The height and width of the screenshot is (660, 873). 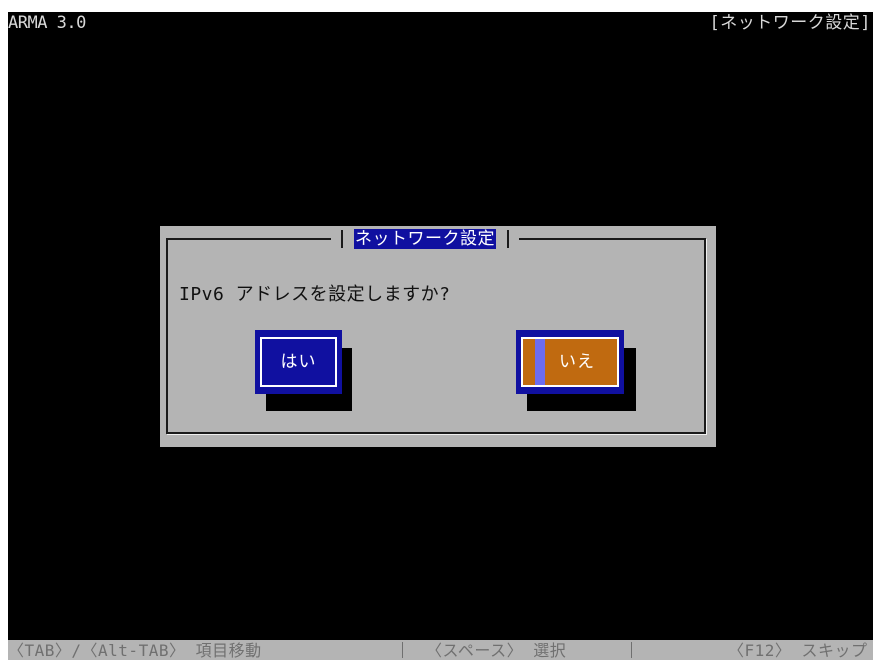 I want to click on top-bar: ARMA 3.0 [ネットワーク設定], so click(x=440, y=23).